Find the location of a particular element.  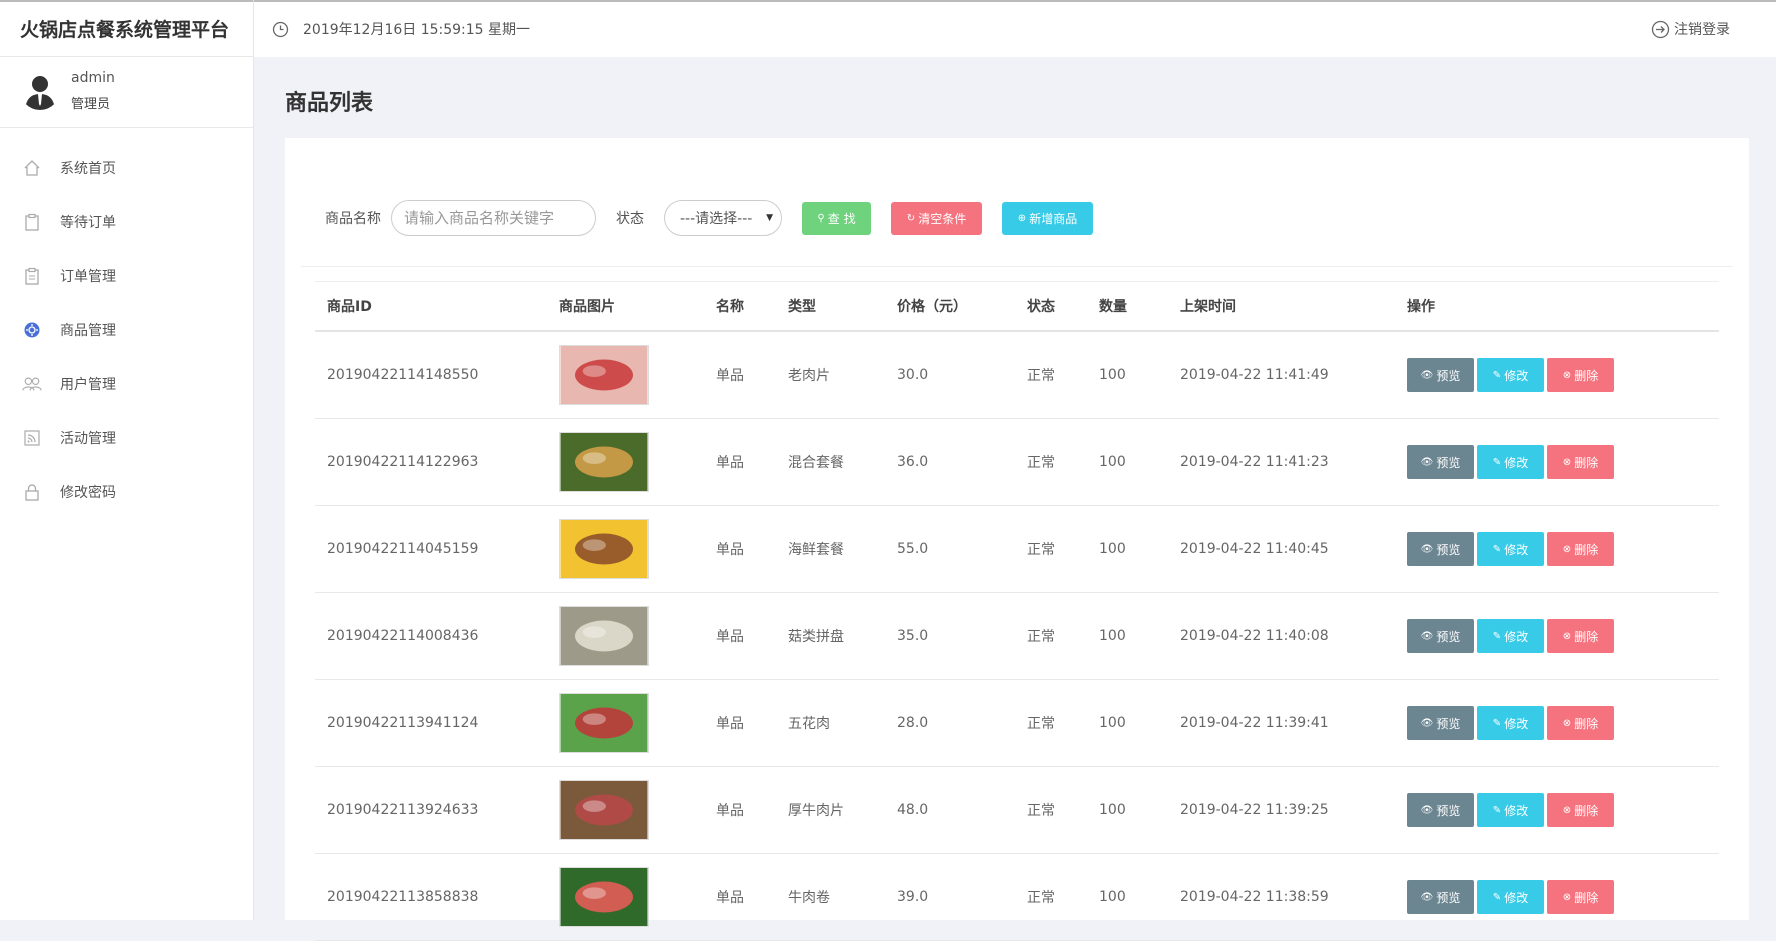

sidebar-item-label: 活动管理 is located at coordinates (88, 439).